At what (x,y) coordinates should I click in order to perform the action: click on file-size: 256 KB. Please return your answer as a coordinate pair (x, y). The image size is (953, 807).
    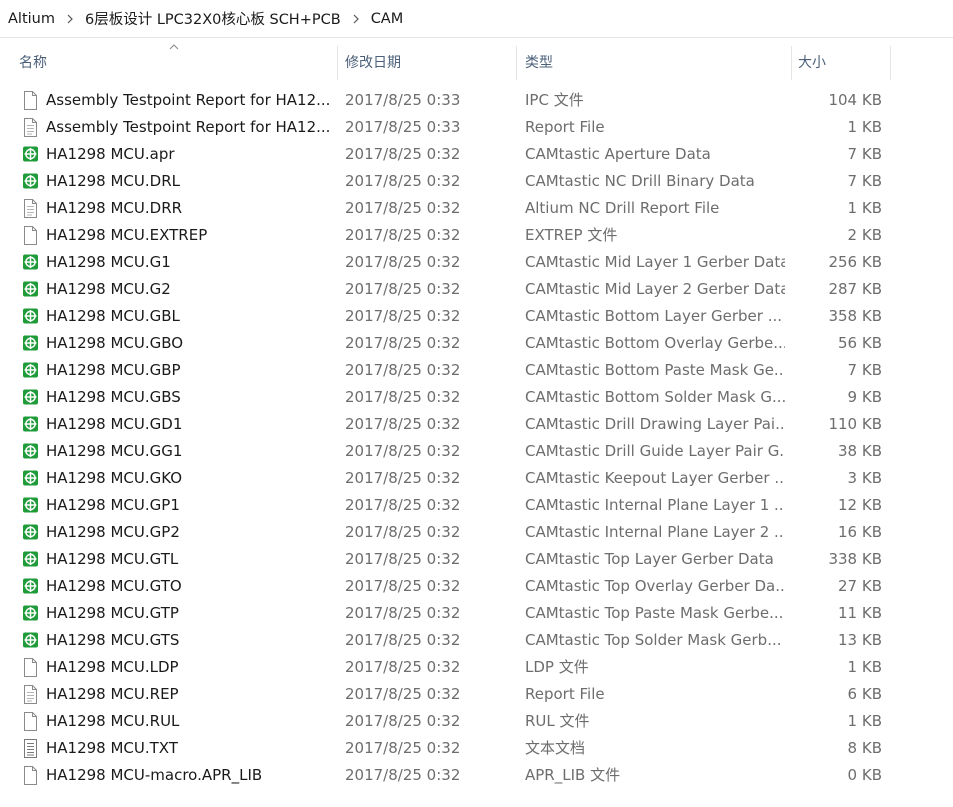
    Looking at the image, I should click on (855, 262).